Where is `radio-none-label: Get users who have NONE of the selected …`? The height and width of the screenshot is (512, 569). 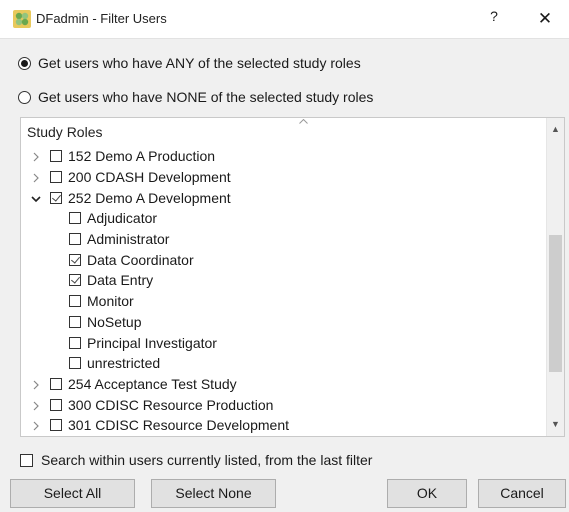 radio-none-label: Get users who have NONE of the selected … is located at coordinates (206, 97).